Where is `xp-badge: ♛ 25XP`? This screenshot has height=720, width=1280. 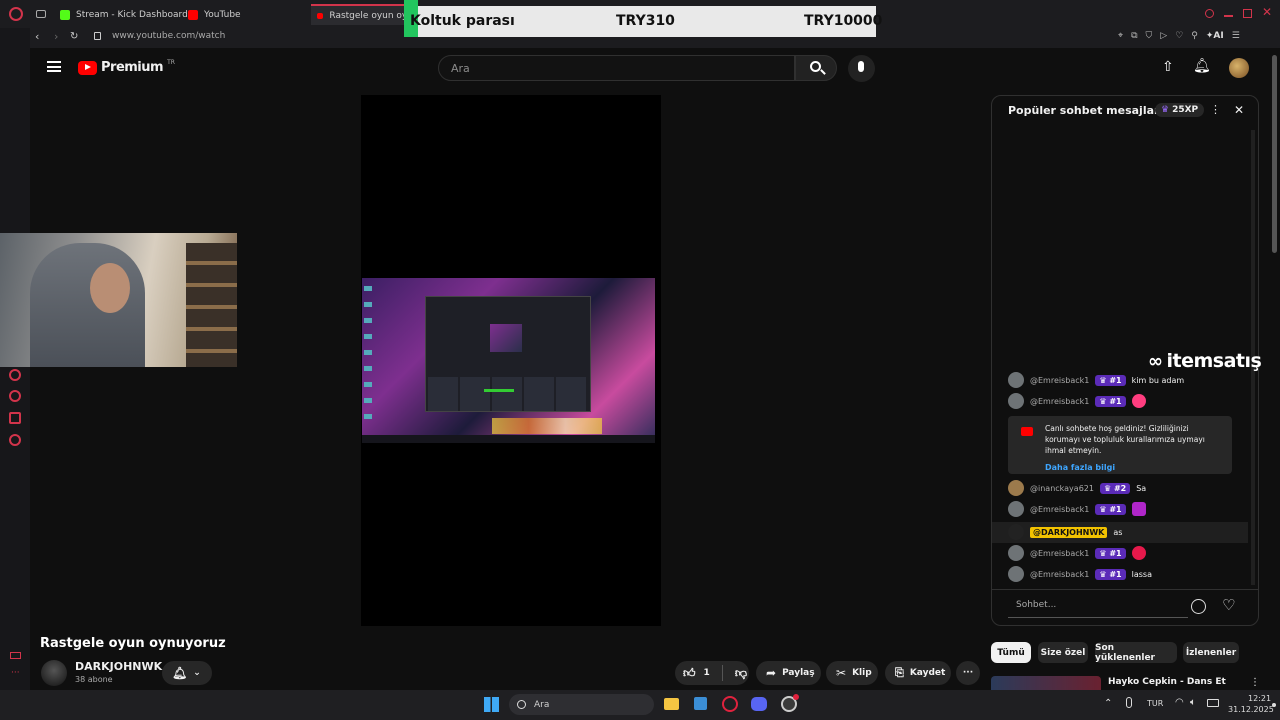
xp-badge: ♛ 25XP is located at coordinates (1180, 110).